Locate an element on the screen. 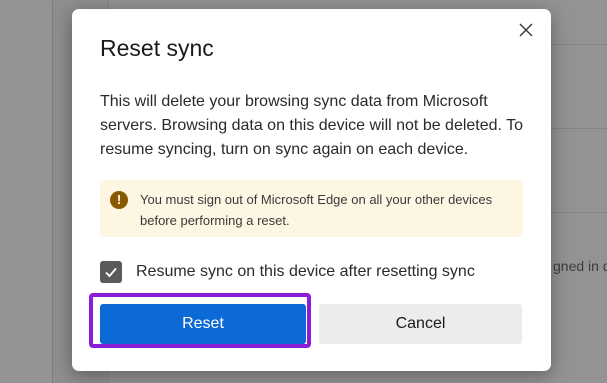 Image resolution: width=607 pixels, height=383 pixels. close-button is located at coordinates (526, 30).